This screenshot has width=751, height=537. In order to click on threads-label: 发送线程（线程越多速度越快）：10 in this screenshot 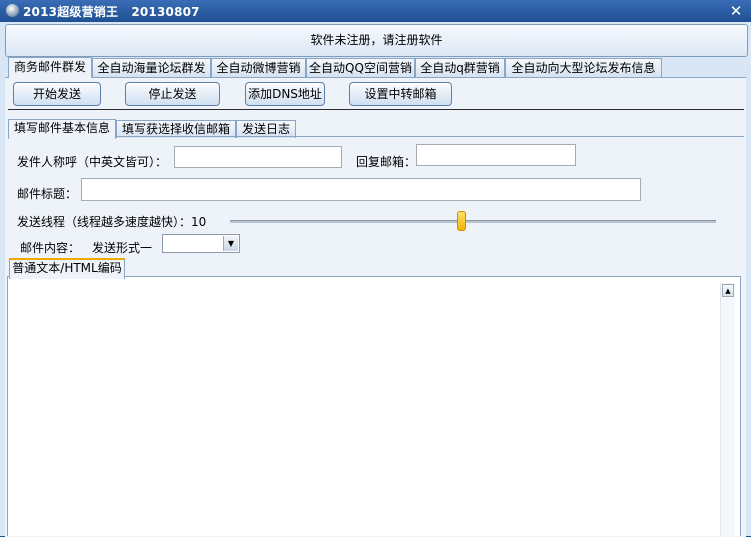, I will do `click(112, 222)`.